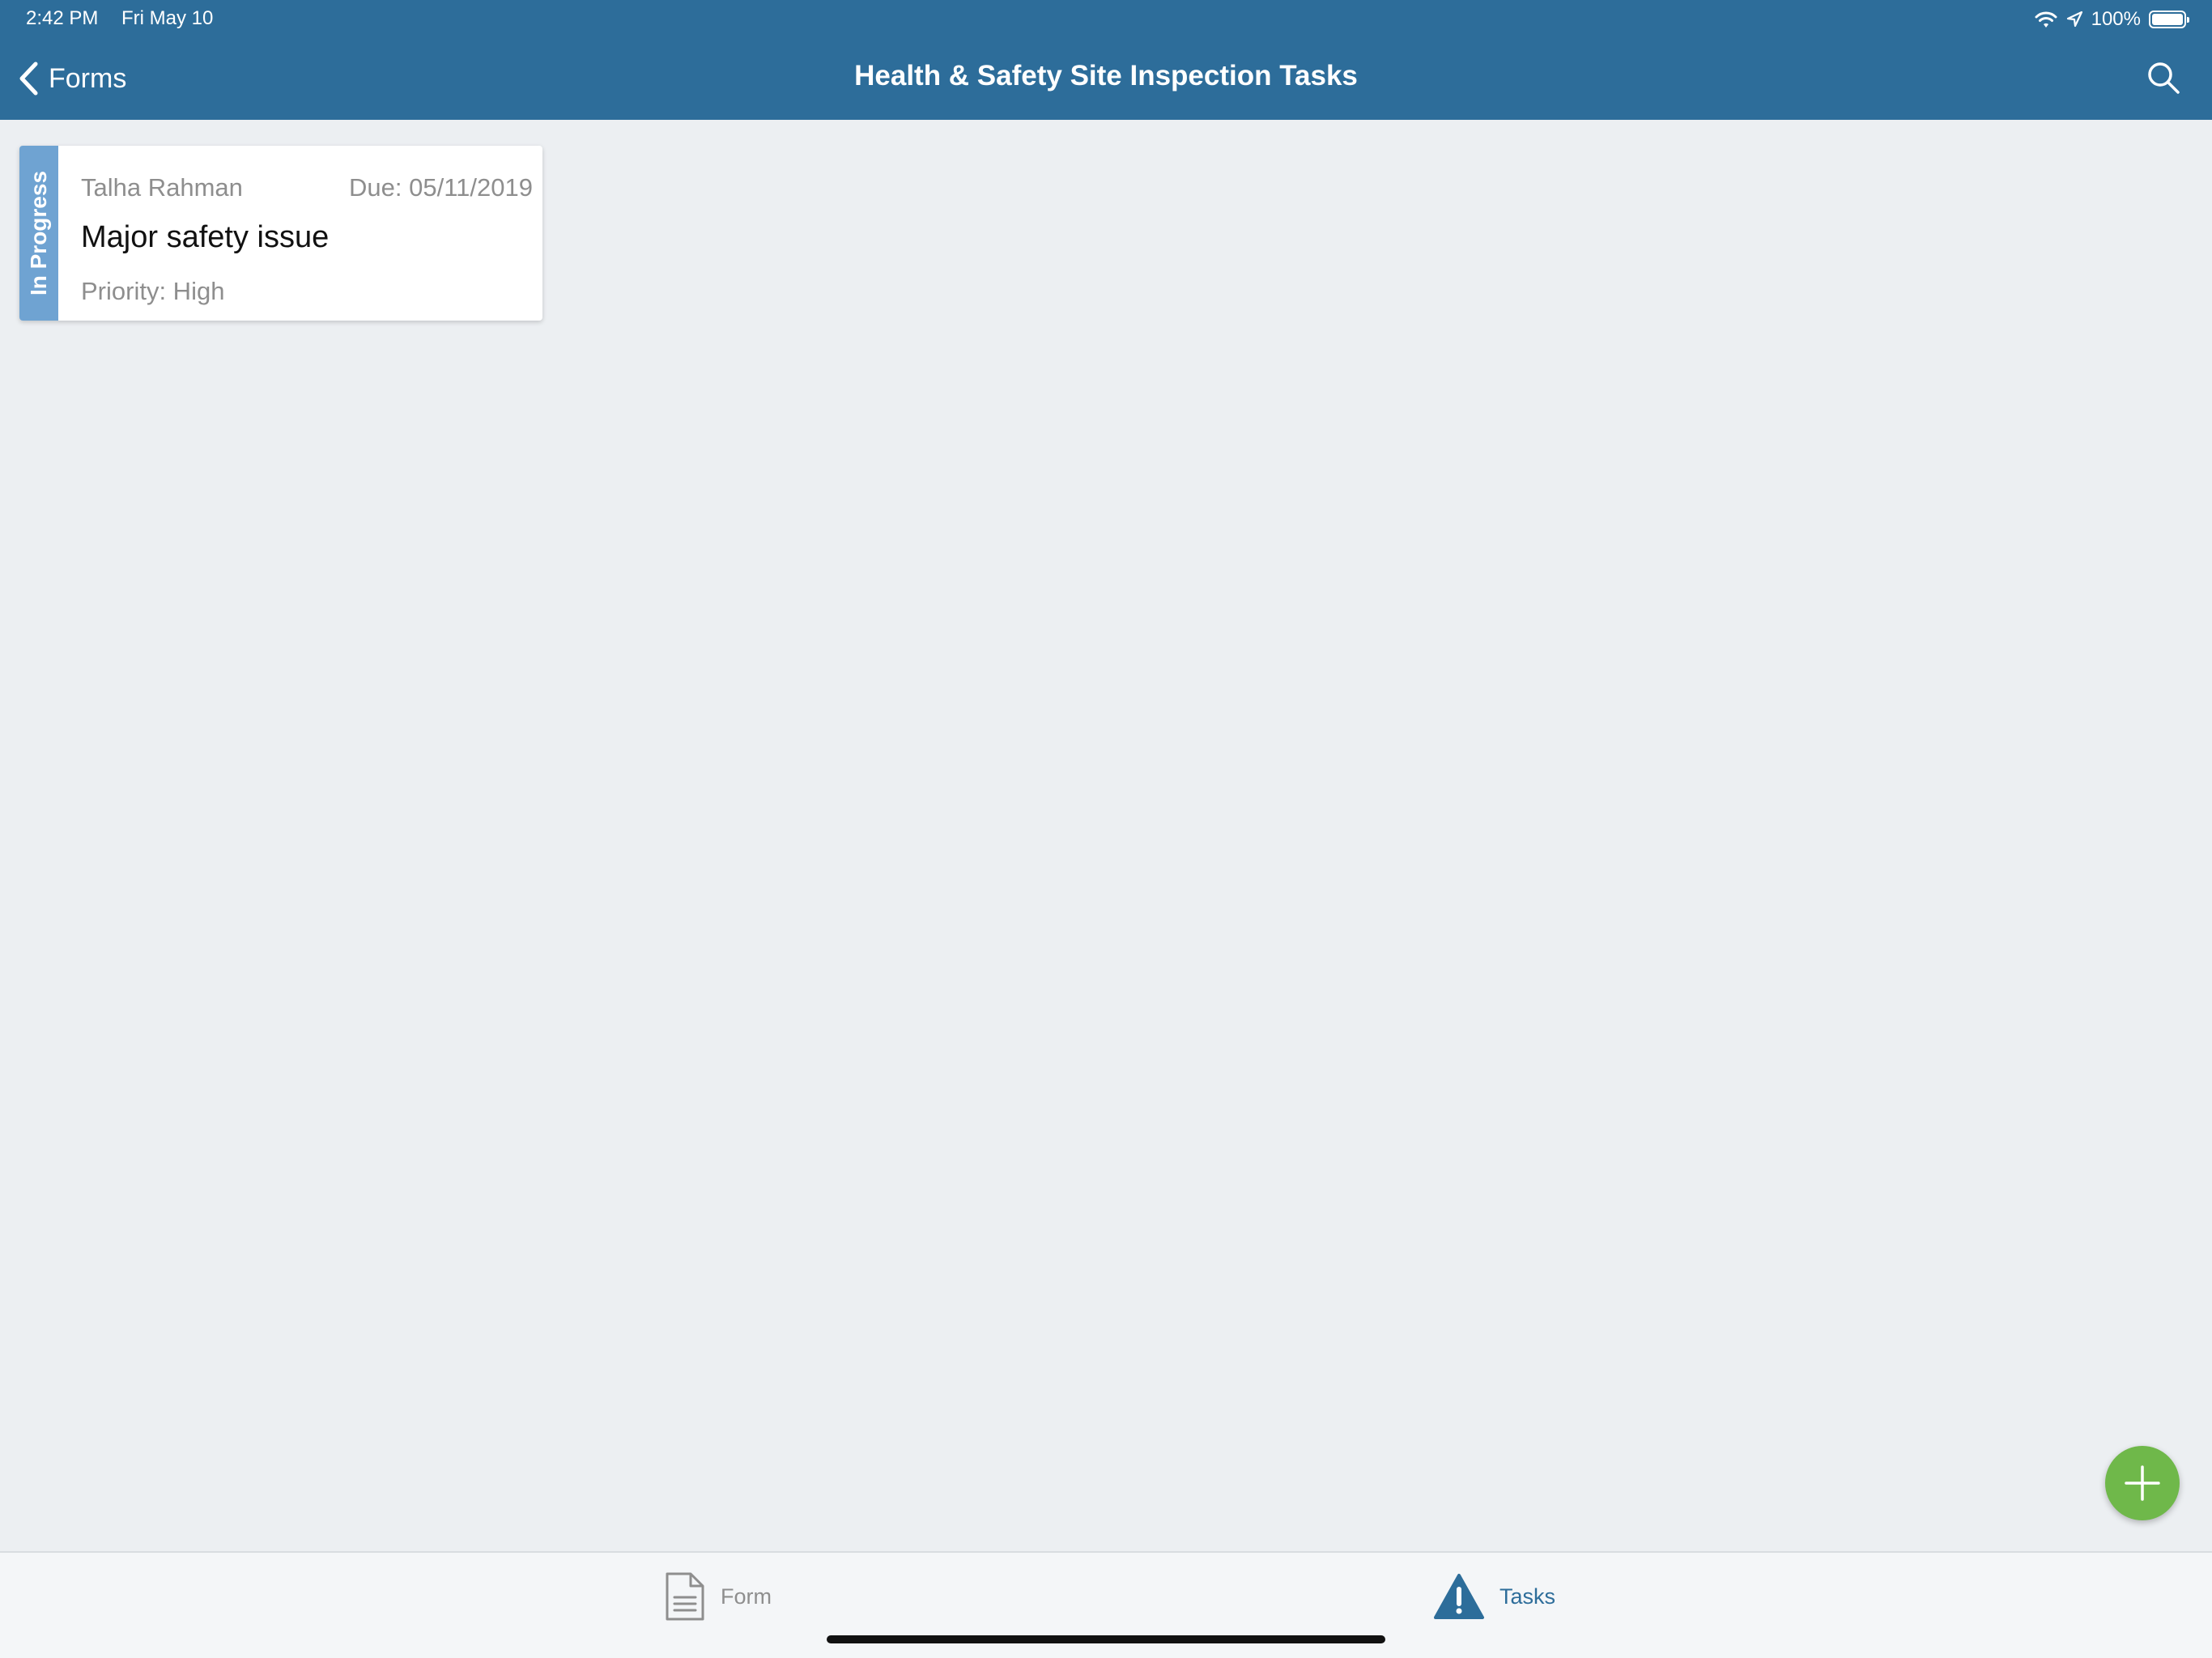  What do you see at coordinates (747, 1596) in the screenshot?
I see `tab-form-label: Form` at bounding box center [747, 1596].